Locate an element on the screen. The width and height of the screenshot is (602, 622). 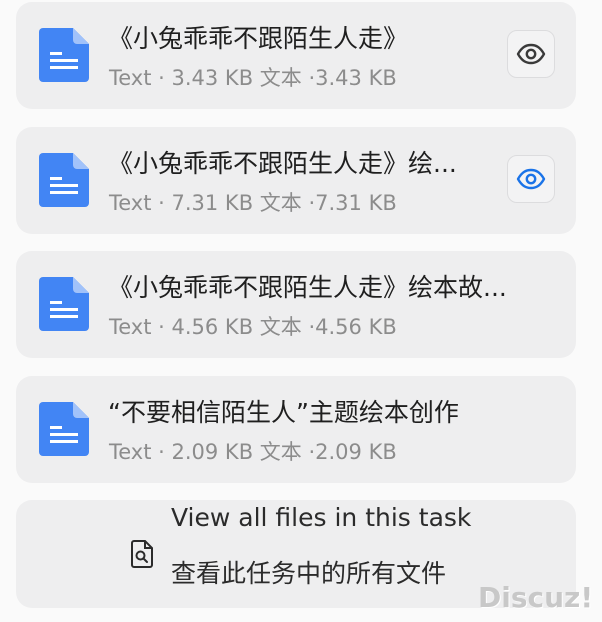
view-all-label-en: View all files in this task is located at coordinates (321, 517).